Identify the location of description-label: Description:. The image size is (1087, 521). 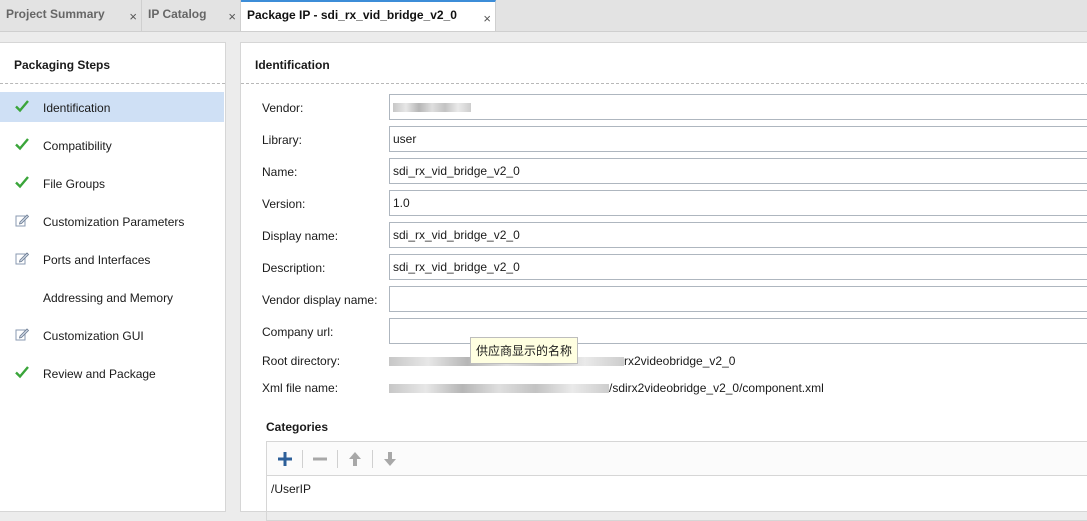
(294, 268).